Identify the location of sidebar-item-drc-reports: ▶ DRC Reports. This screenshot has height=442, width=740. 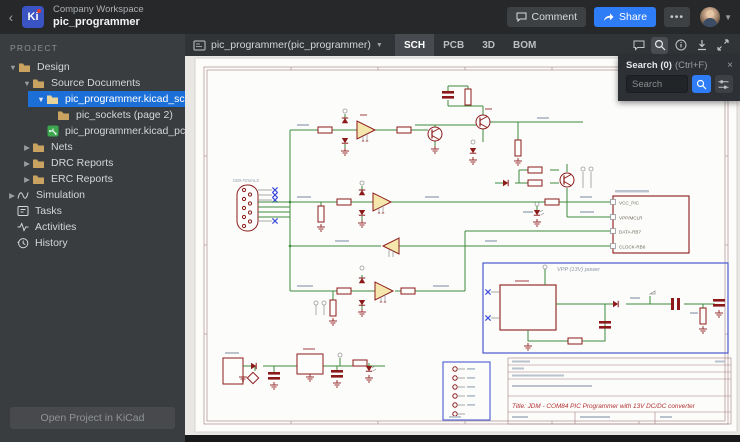
(92, 163).